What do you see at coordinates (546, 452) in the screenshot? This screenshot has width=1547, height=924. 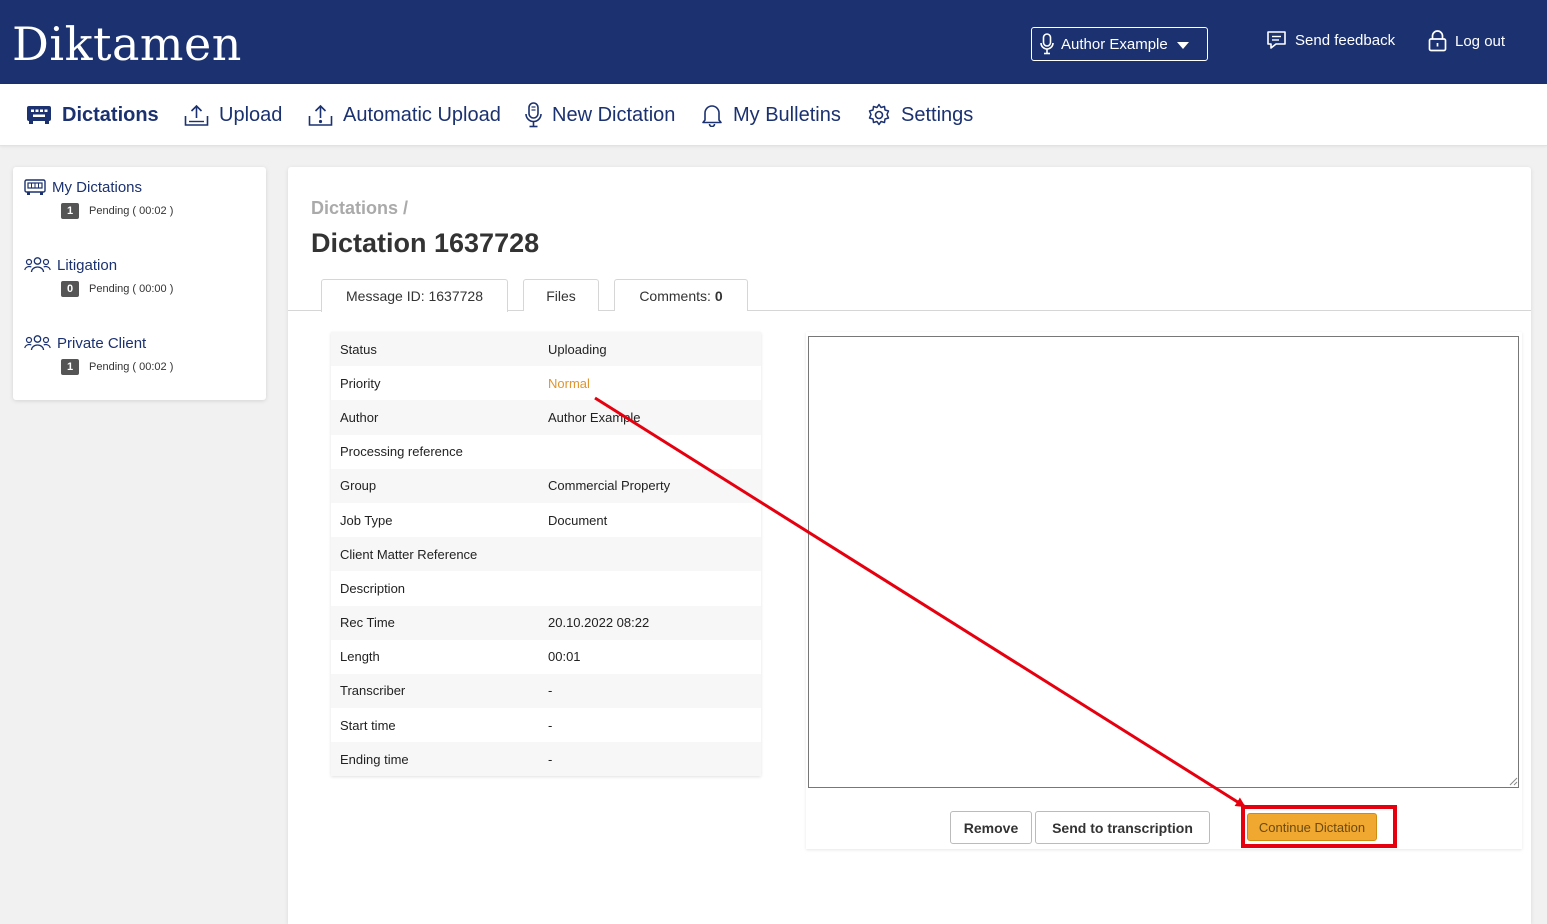 I see `details-row: Processing reference` at bounding box center [546, 452].